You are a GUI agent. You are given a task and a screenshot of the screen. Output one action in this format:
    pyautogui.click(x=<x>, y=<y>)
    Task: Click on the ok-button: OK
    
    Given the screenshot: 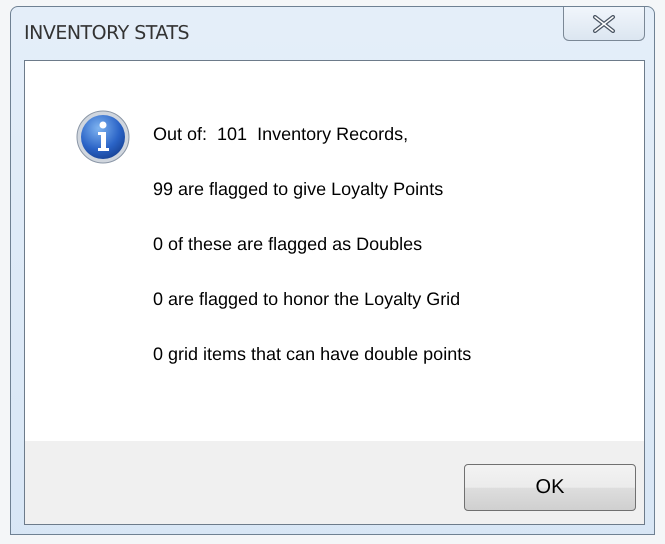 What is the action you would take?
    pyautogui.click(x=550, y=487)
    